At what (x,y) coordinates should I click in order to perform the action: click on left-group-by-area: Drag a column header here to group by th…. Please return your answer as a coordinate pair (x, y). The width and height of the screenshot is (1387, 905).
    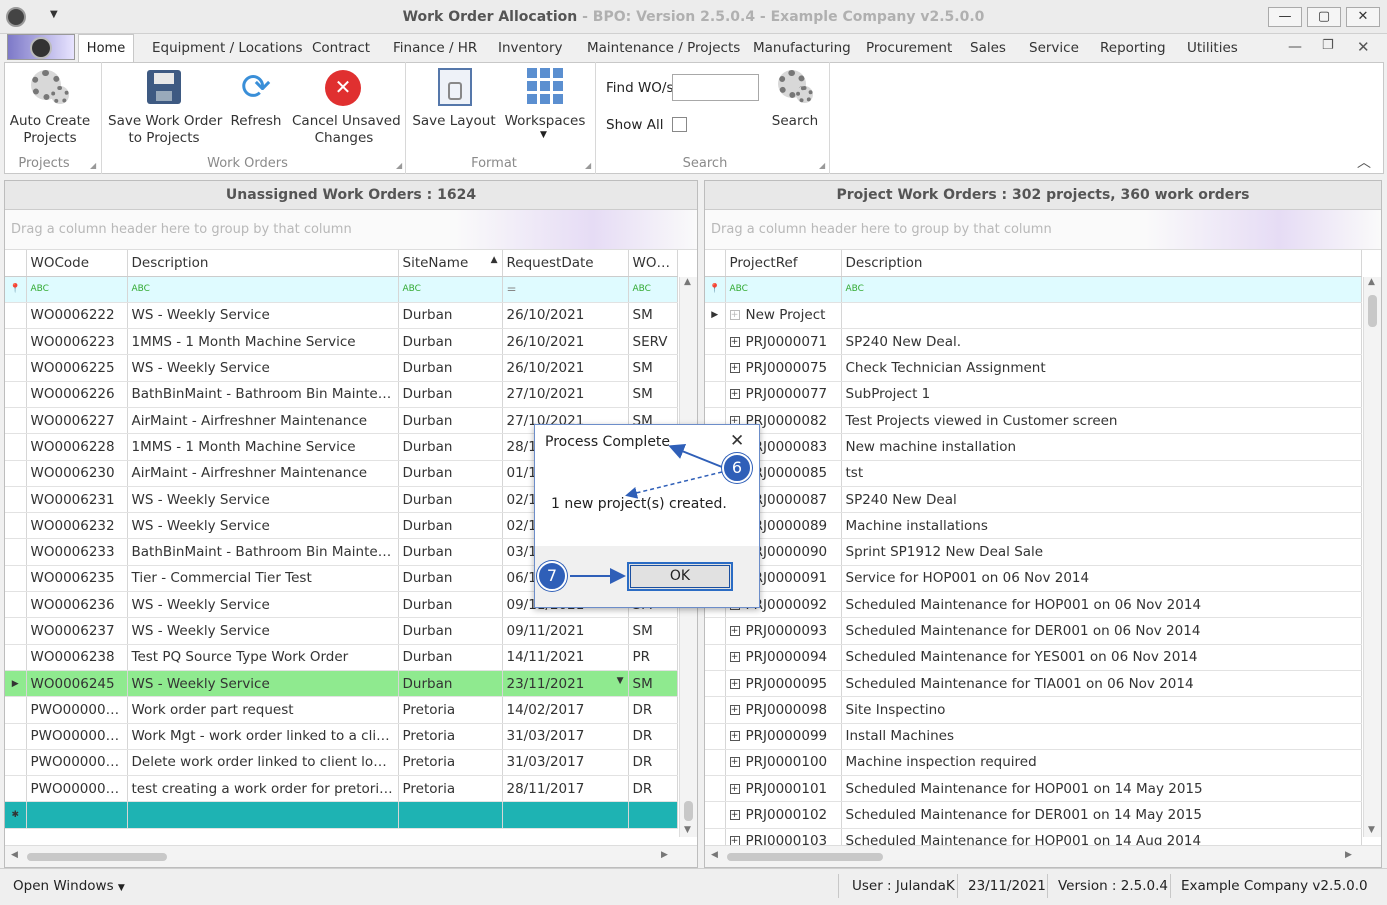
    Looking at the image, I should click on (351, 230).